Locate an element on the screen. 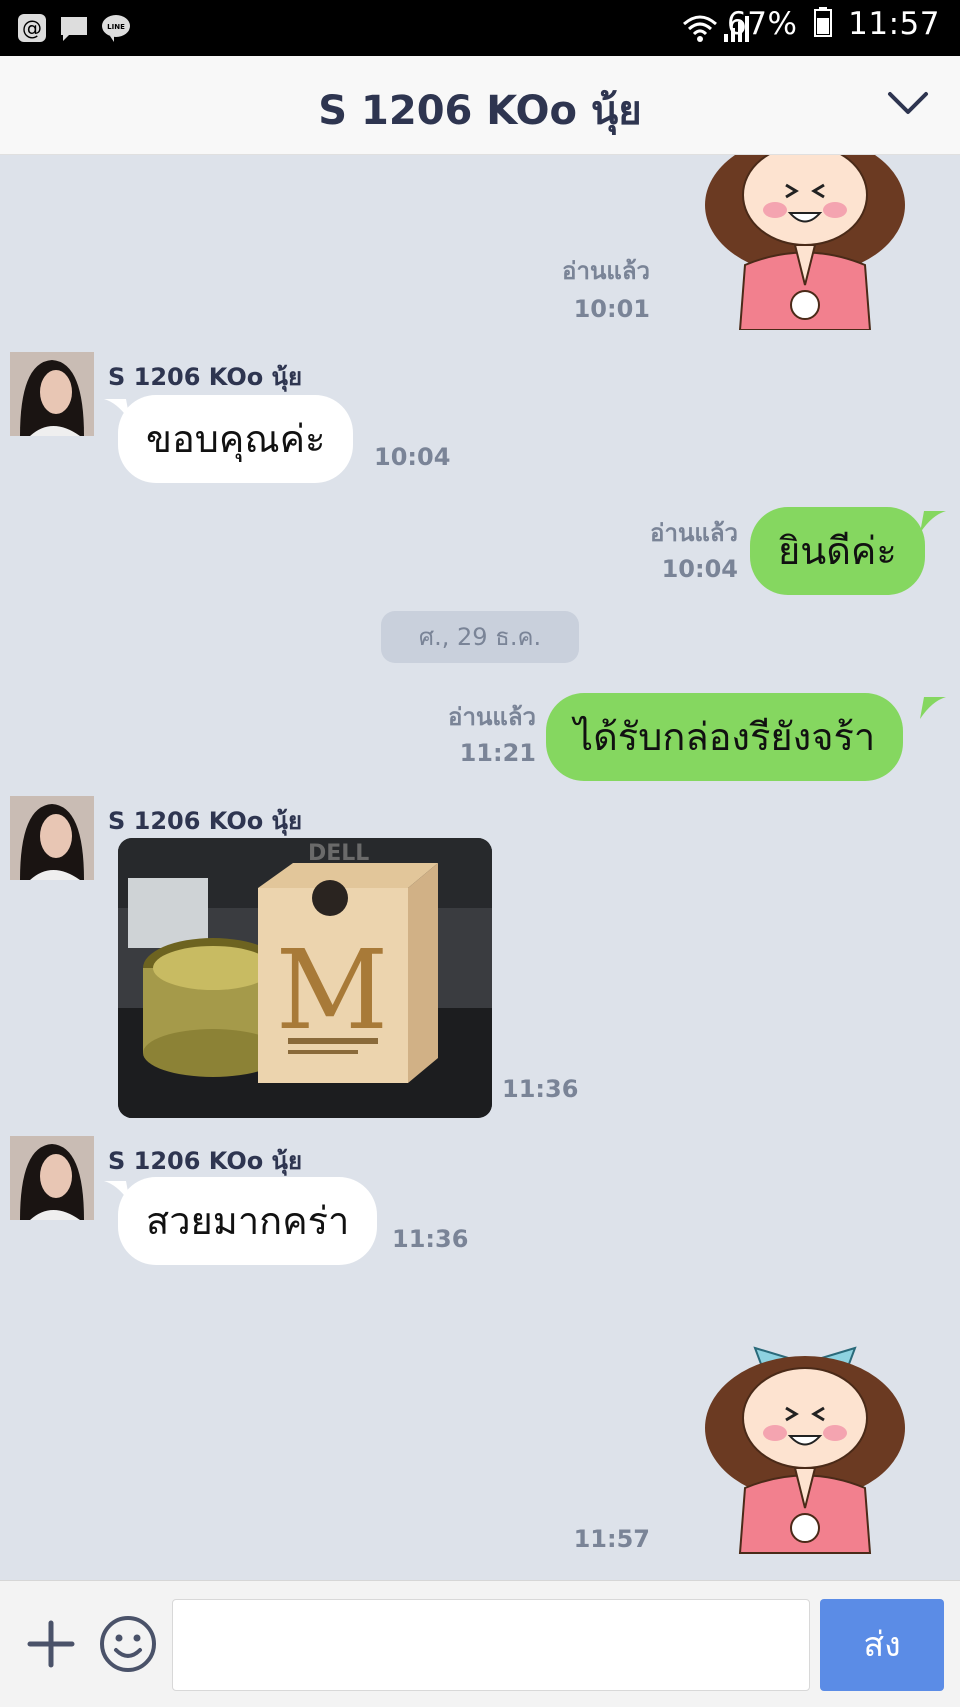  message-time: 10:01 is located at coordinates (611, 309).